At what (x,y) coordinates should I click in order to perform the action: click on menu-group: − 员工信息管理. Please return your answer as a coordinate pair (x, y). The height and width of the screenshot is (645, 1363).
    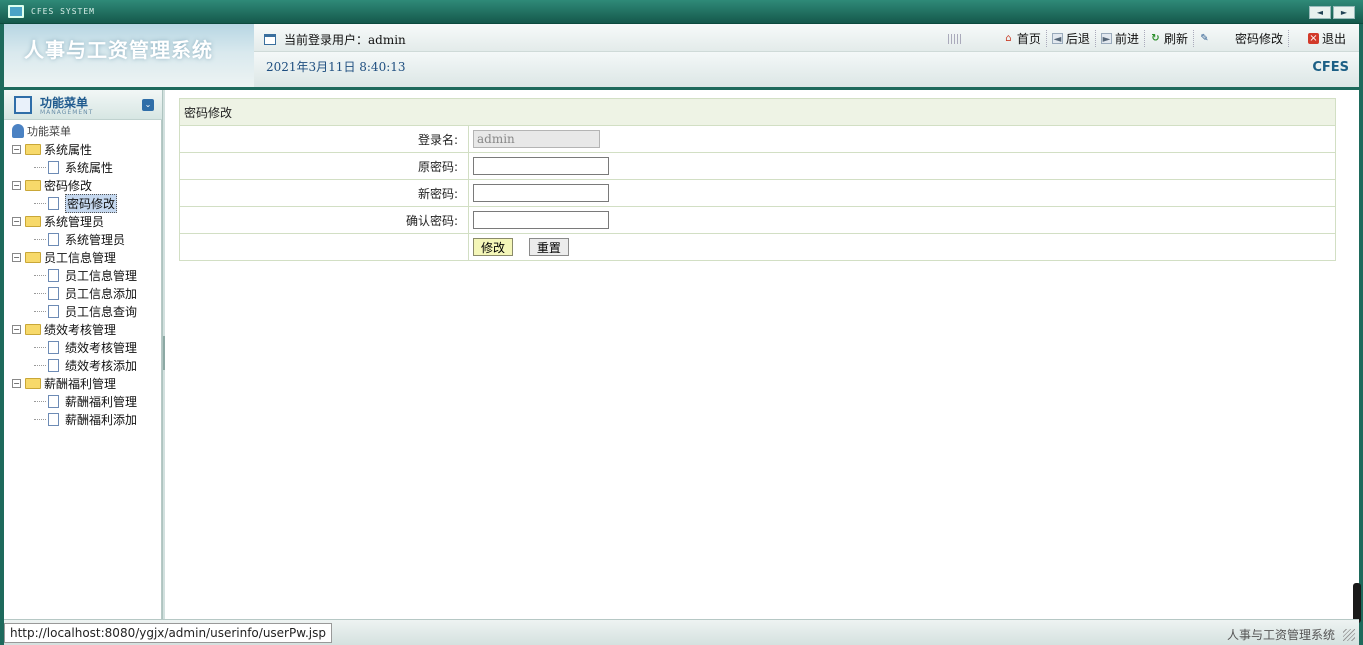
    Looking at the image, I should click on (74, 257).